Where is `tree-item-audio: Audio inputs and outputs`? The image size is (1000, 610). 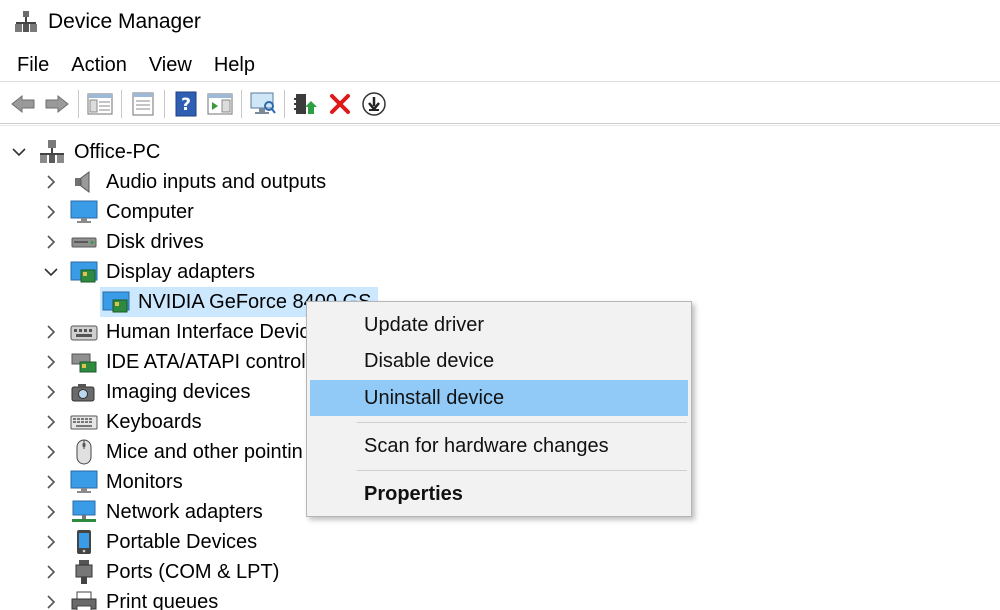
tree-item-audio: Audio inputs and outputs is located at coordinates (185, 182).